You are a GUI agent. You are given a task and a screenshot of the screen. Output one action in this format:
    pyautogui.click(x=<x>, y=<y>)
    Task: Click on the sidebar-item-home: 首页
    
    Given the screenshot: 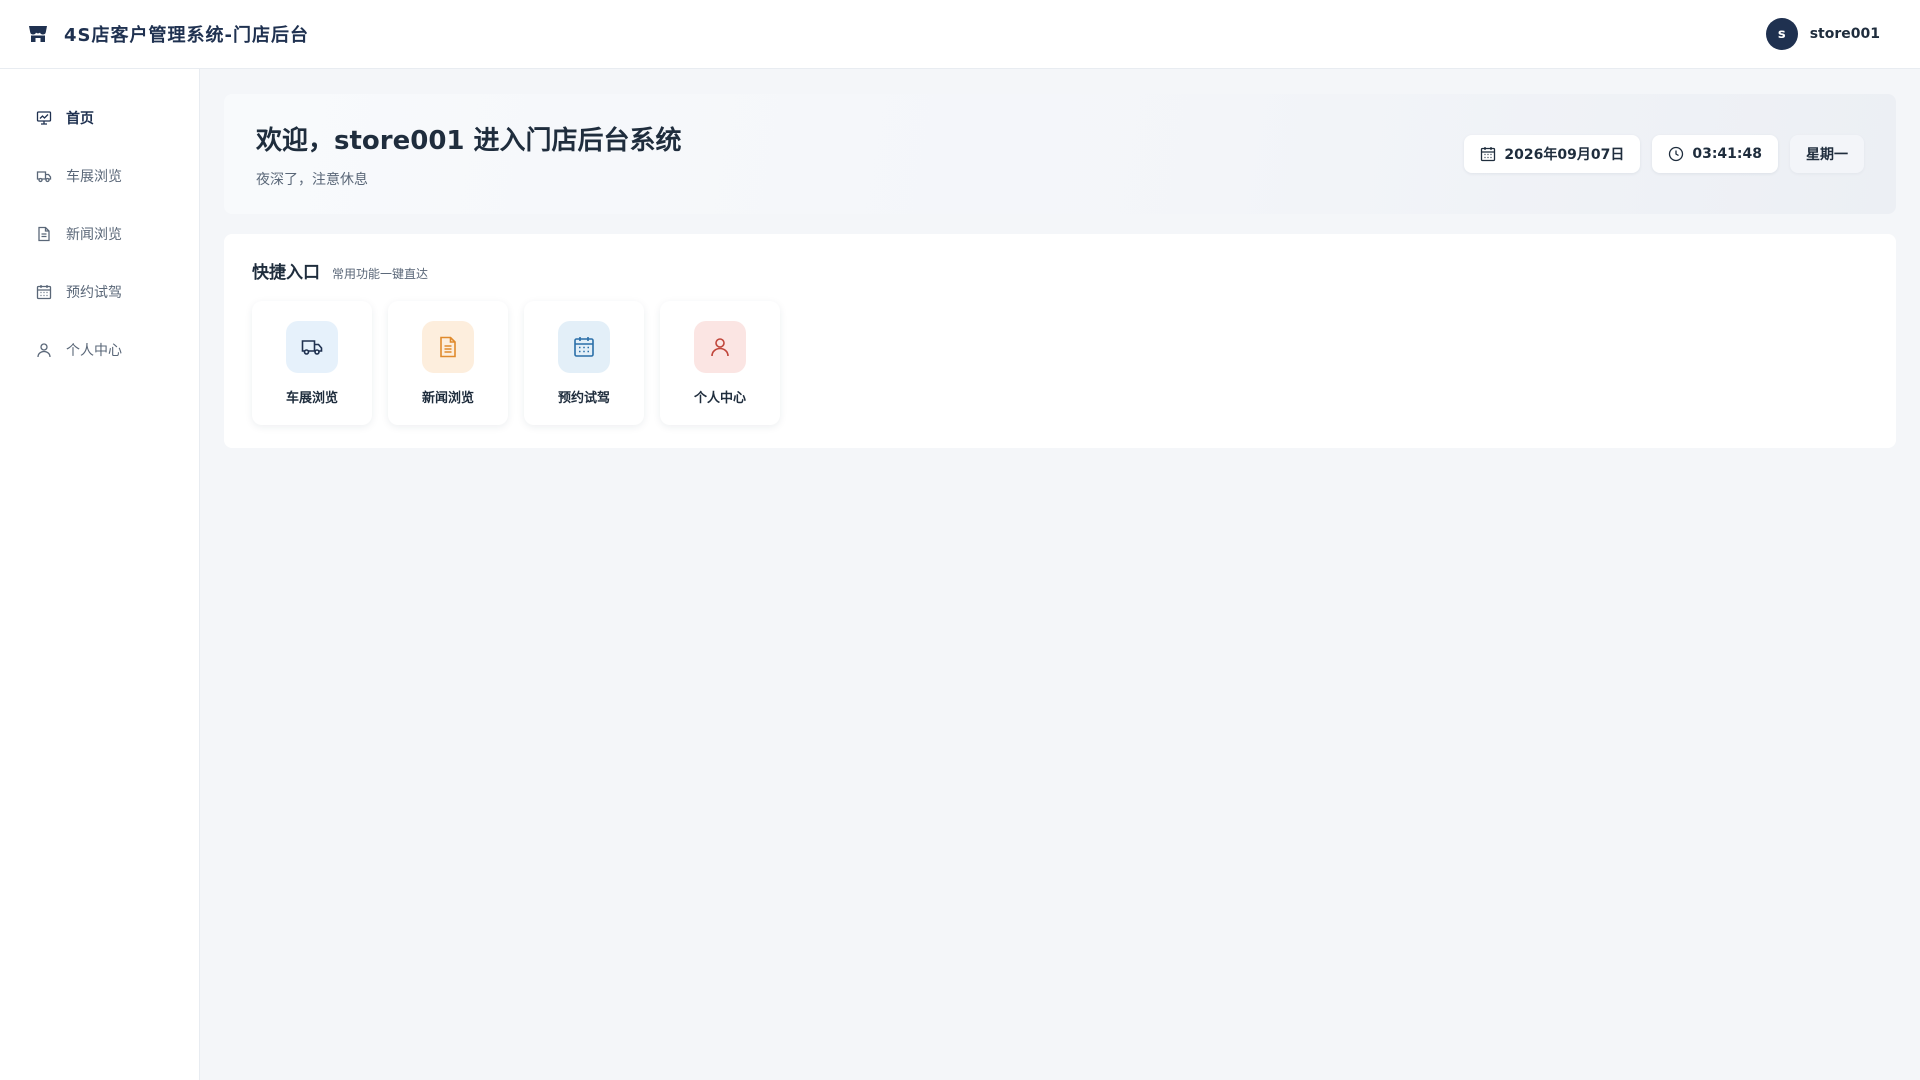 What is the action you would take?
    pyautogui.click(x=99, y=118)
    